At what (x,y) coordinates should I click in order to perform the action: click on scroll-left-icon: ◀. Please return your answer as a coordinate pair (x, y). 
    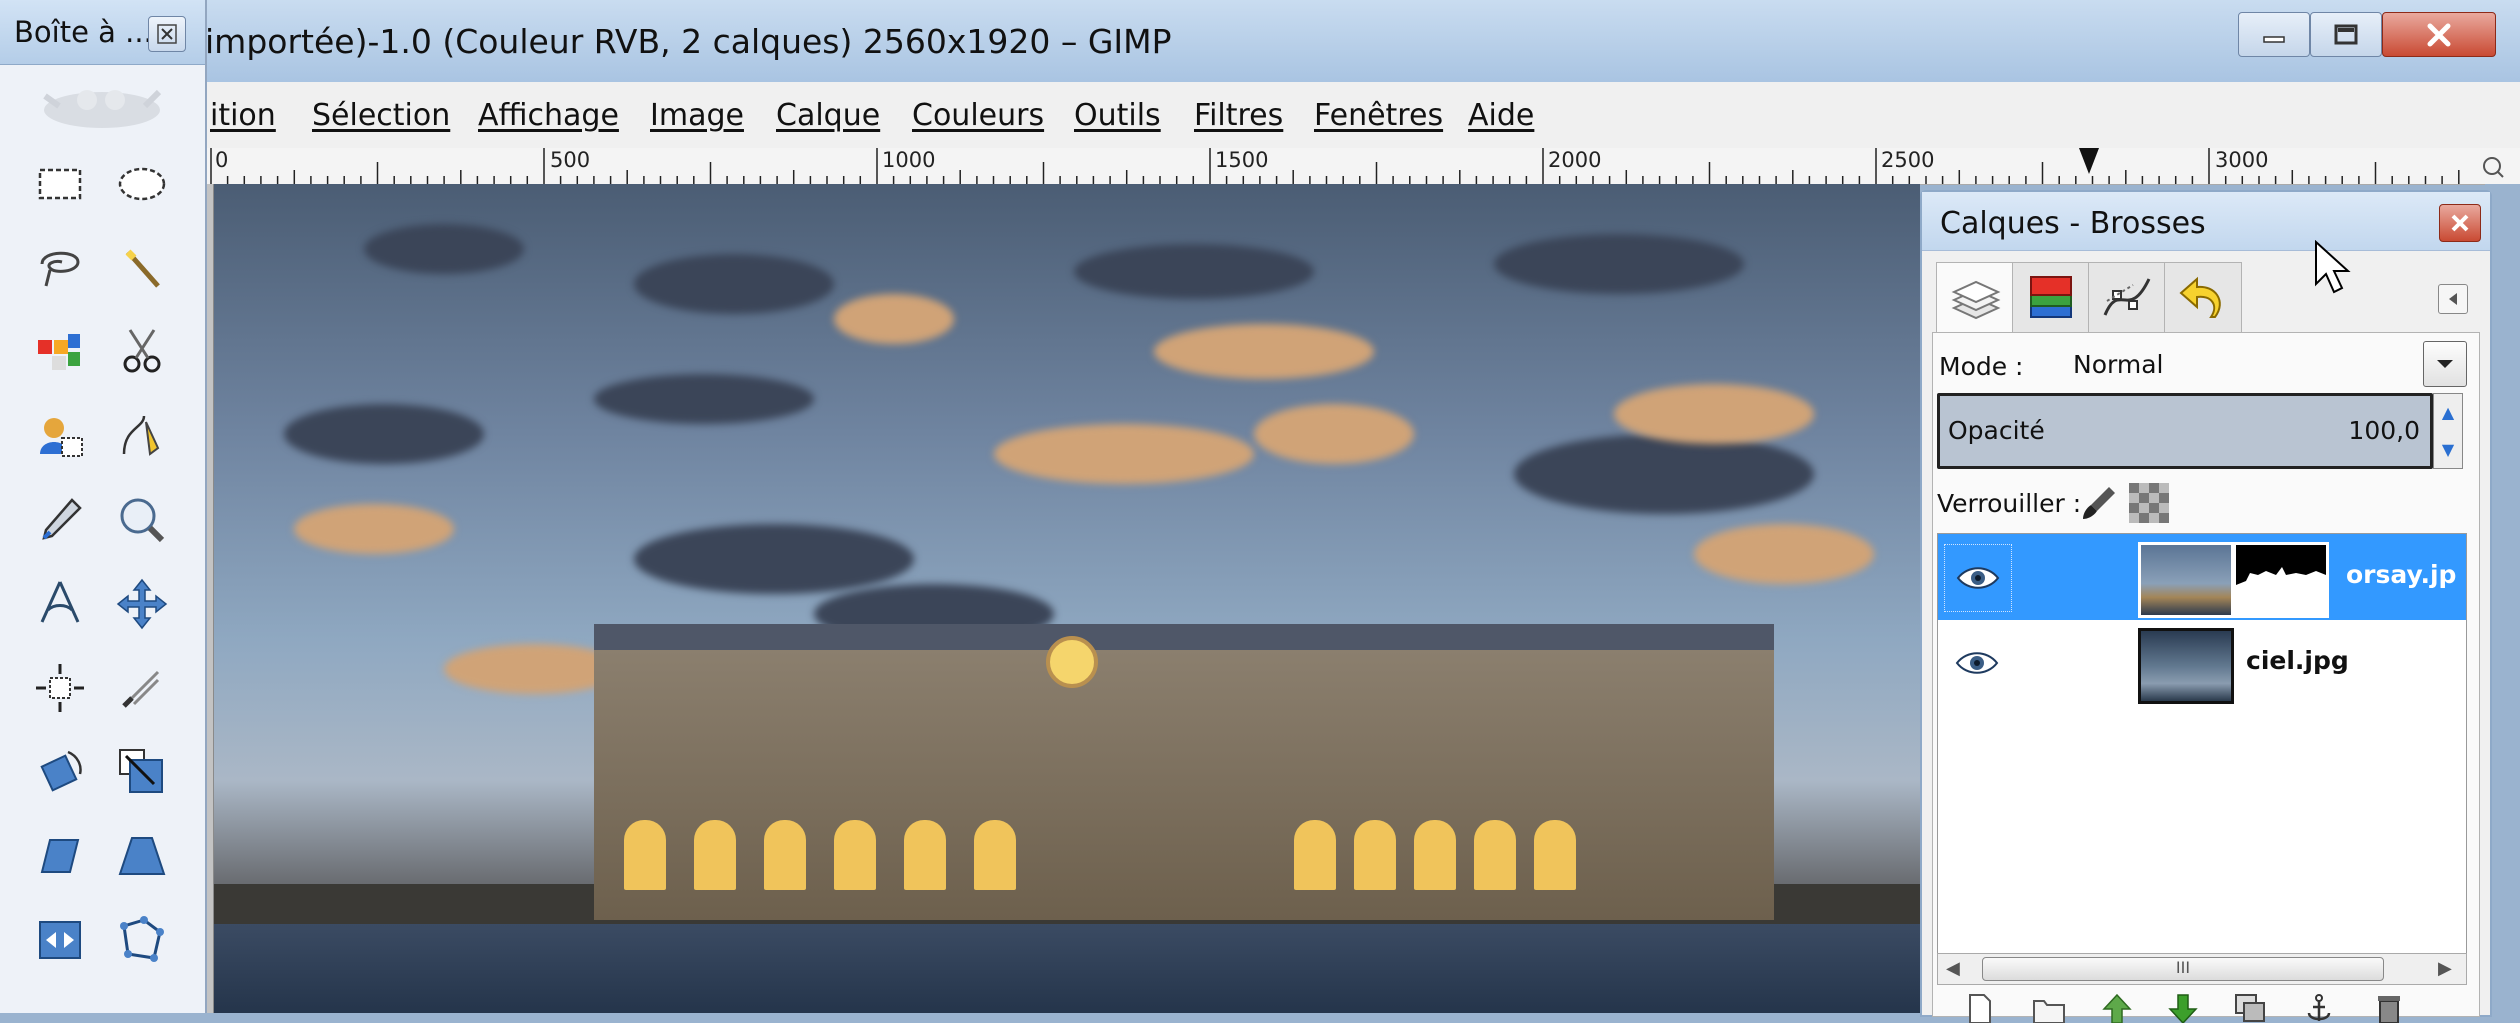
    Looking at the image, I should click on (1953, 968).